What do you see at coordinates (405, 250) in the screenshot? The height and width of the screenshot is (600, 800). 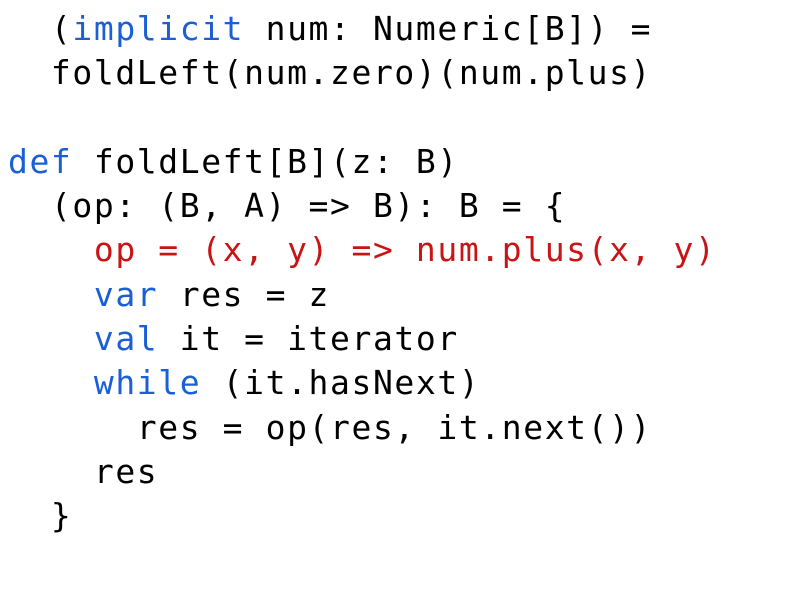 I see `highlighted-code: op = (x, y) => num.plus(x, y)` at bounding box center [405, 250].